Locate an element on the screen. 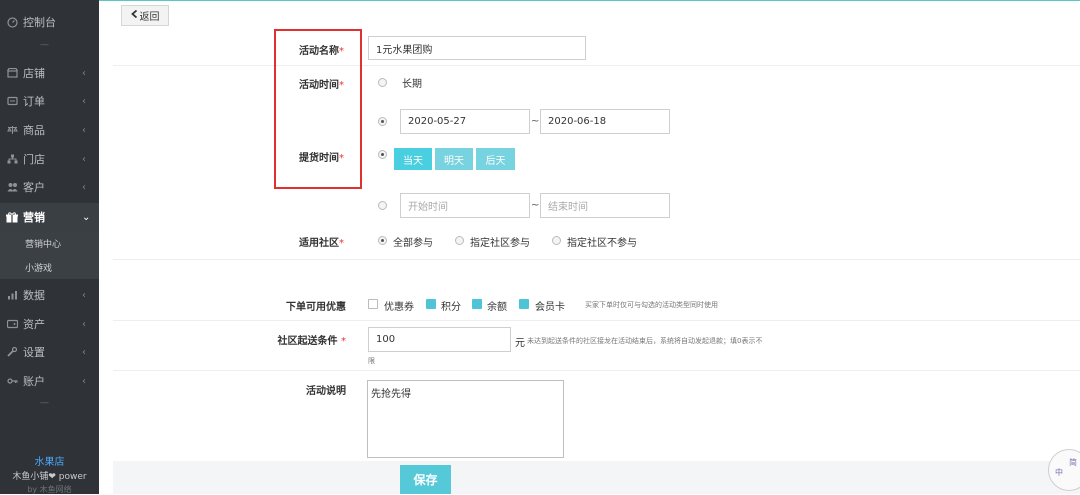  points-checkbox is located at coordinates (431, 304).